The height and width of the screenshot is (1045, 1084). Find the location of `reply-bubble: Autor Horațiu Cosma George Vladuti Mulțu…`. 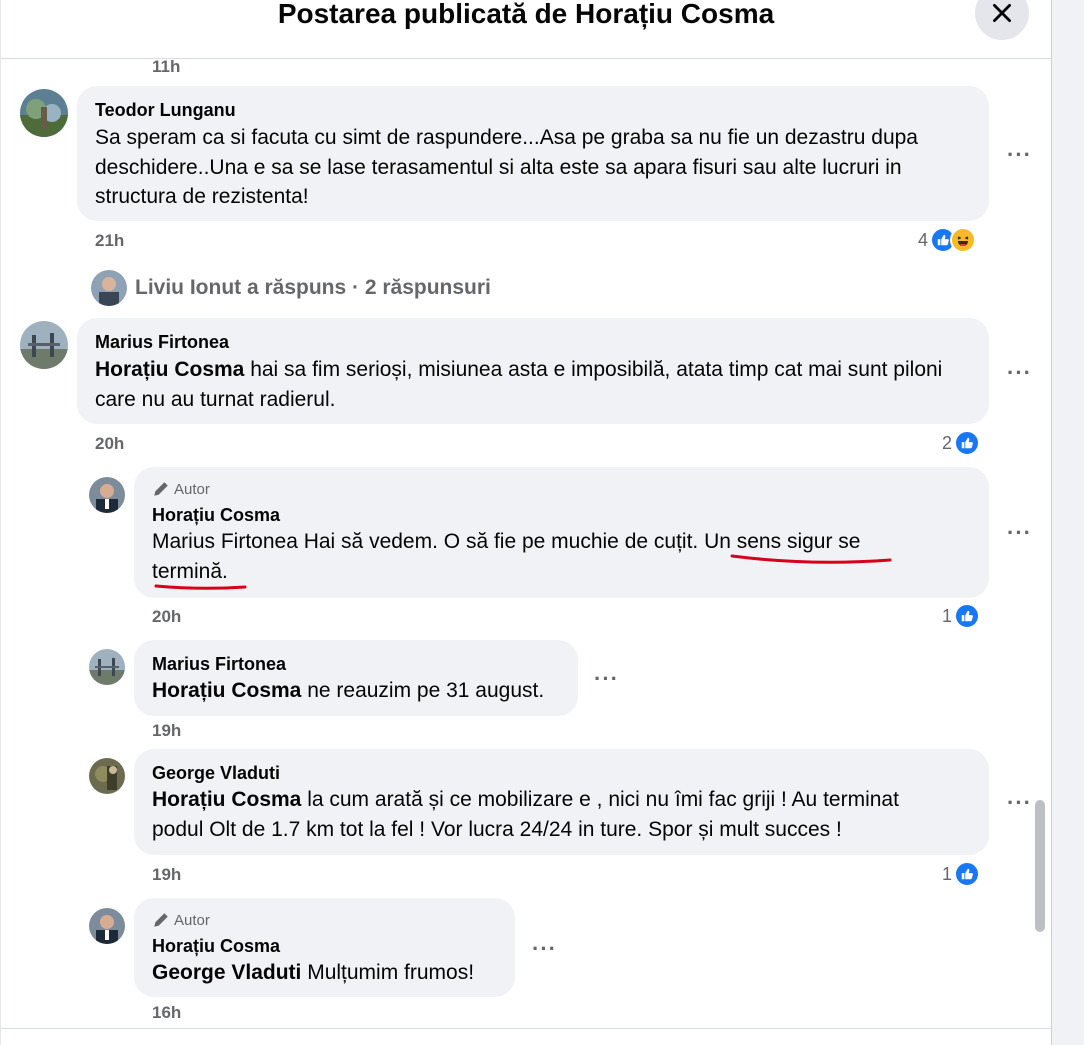

reply-bubble: Autor Horațiu Cosma George Vladuti Mulțu… is located at coordinates (324, 947).